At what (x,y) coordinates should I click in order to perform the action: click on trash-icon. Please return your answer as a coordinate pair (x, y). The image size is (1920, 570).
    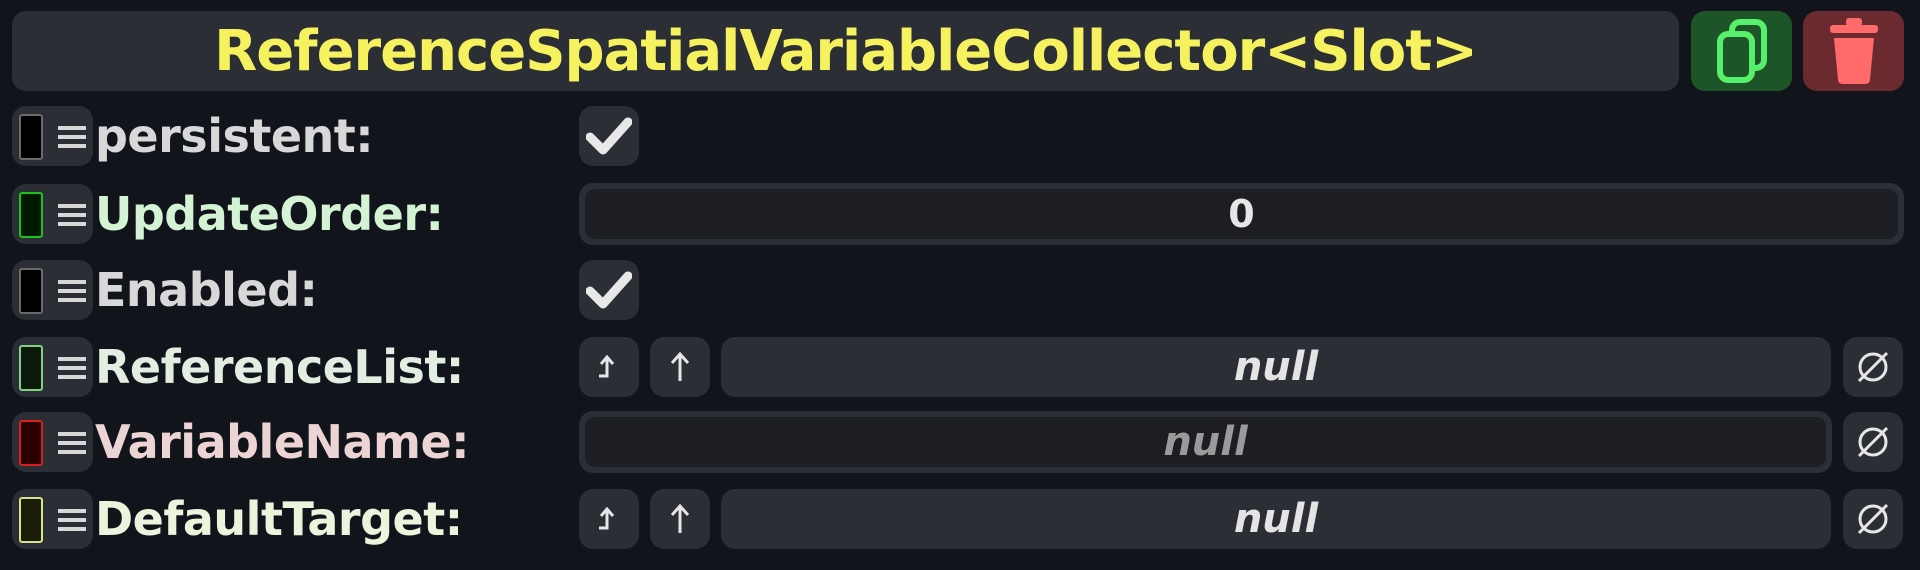
    Looking at the image, I should click on (1853, 51).